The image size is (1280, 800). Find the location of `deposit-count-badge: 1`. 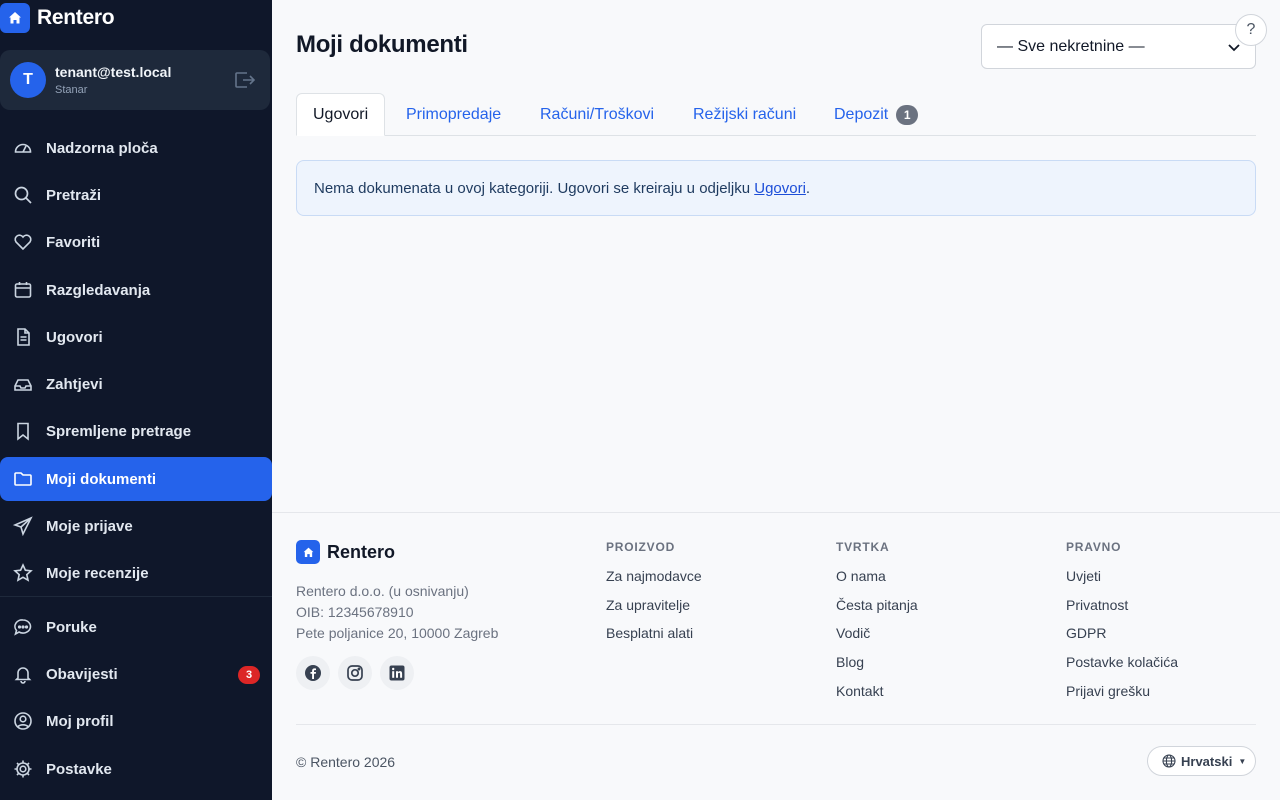

deposit-count-badge: 1 is located at coordinates (907, 114).